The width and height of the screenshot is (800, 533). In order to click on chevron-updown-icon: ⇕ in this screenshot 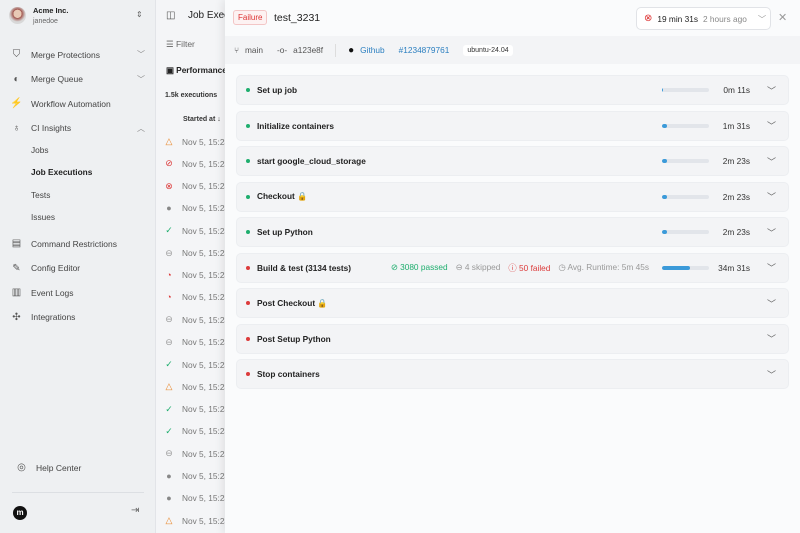, I will do `click(139, 14)`.